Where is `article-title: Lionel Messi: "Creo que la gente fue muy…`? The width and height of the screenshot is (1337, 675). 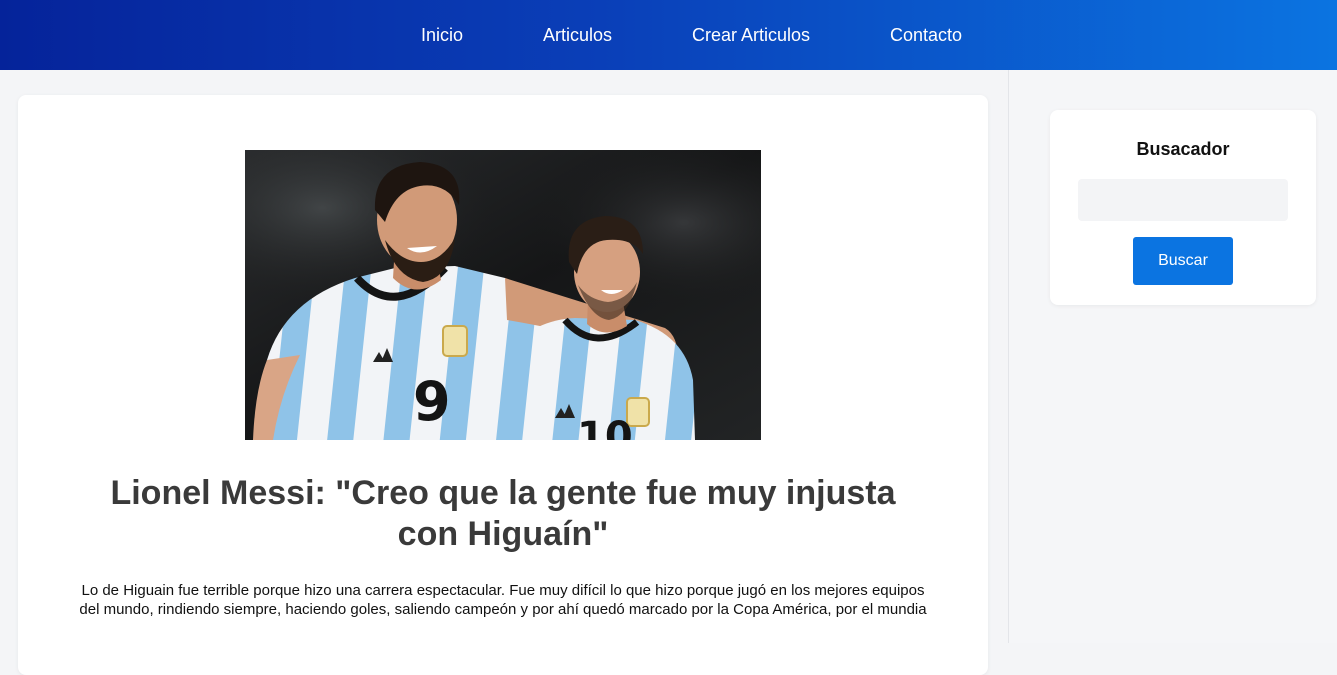 article-title: Lionel Messi: "Creo que la gente fue muy… is located at coordinates (503, 513).